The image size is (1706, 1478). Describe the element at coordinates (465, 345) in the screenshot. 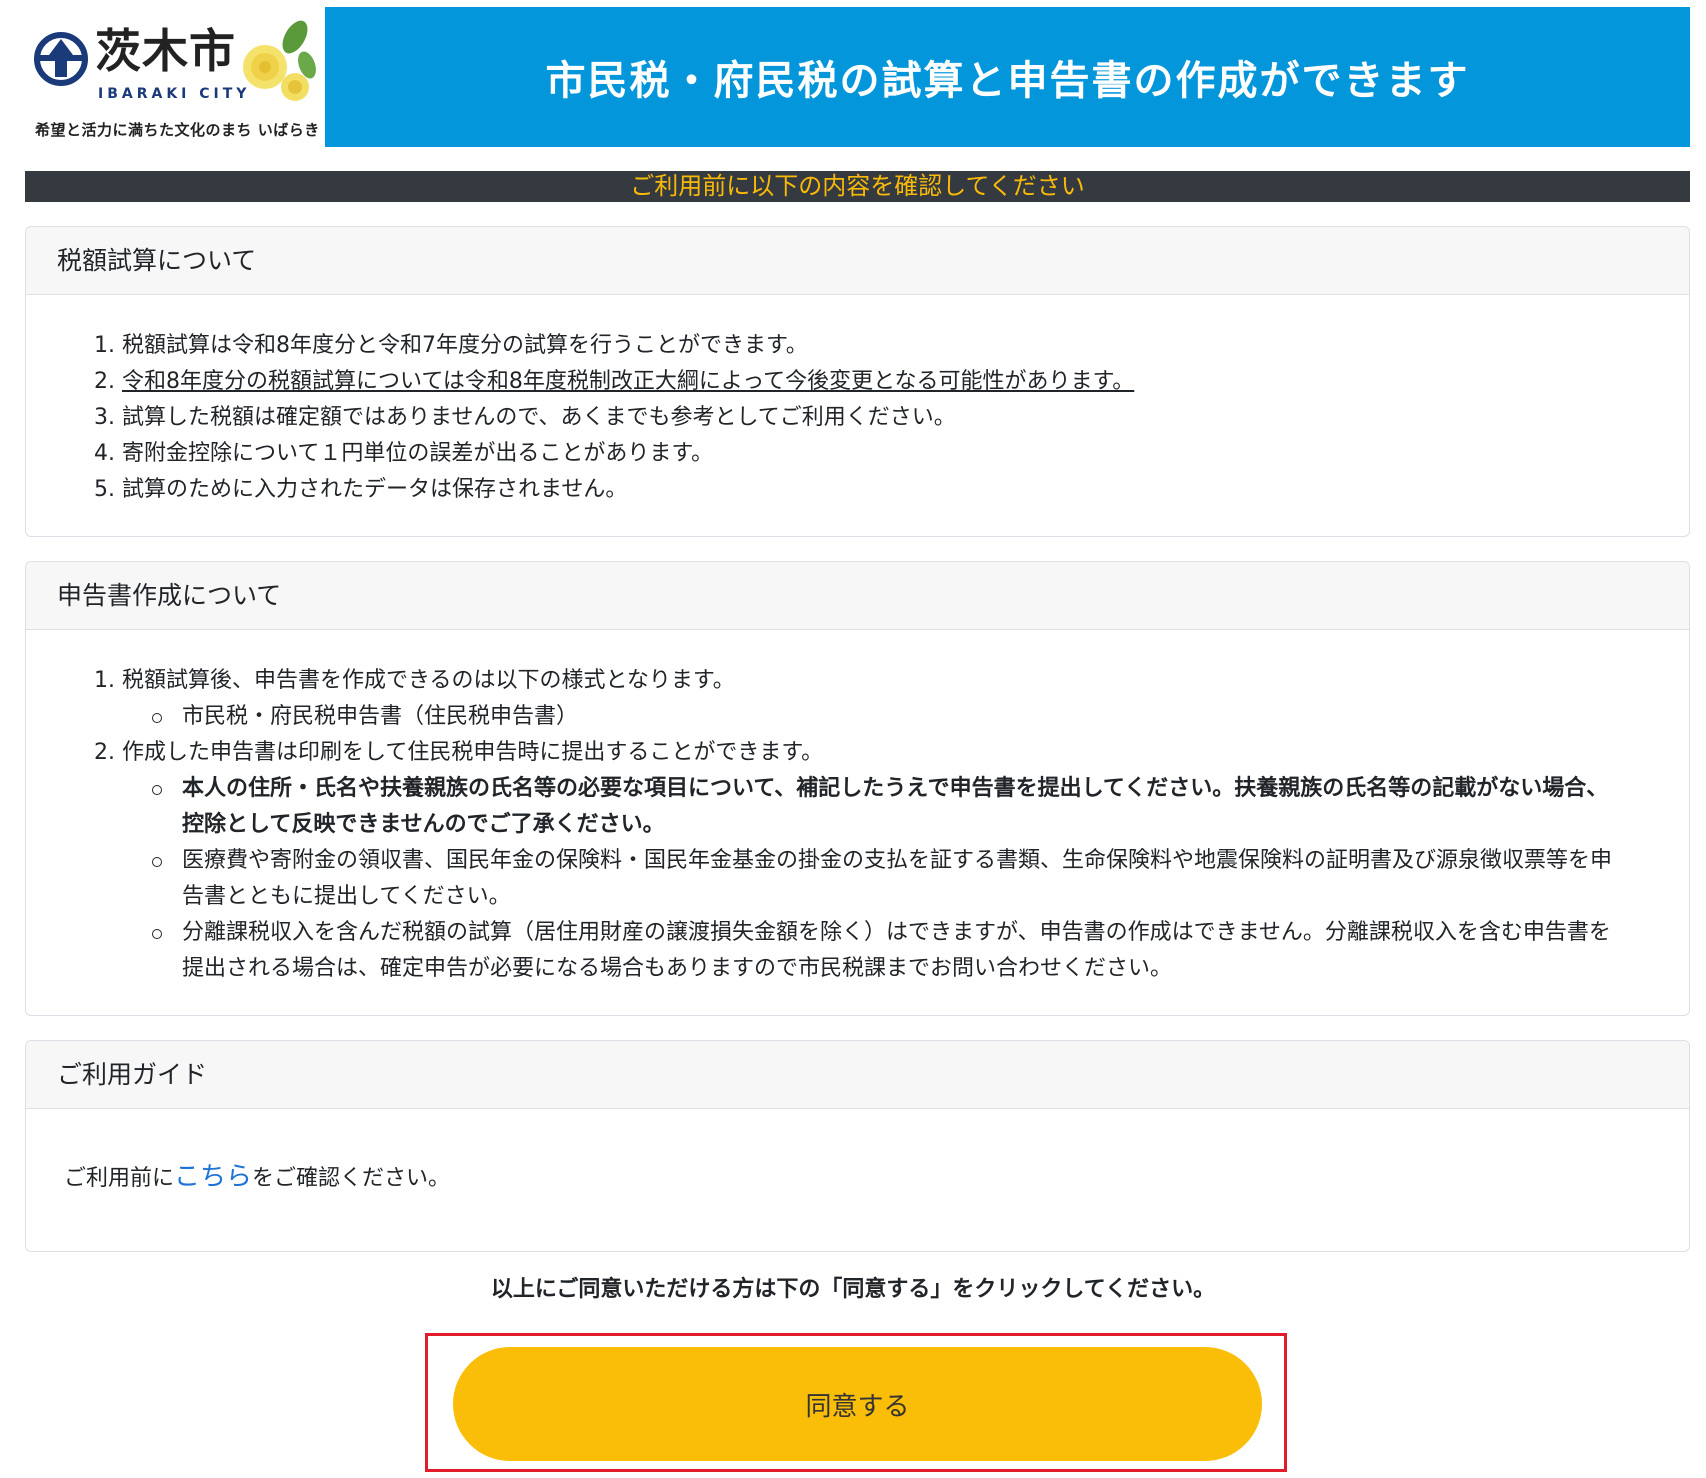

I see `list-item: 税額試算は令和8年度分と令和7年度分の試算を行うことができます。` at that location.